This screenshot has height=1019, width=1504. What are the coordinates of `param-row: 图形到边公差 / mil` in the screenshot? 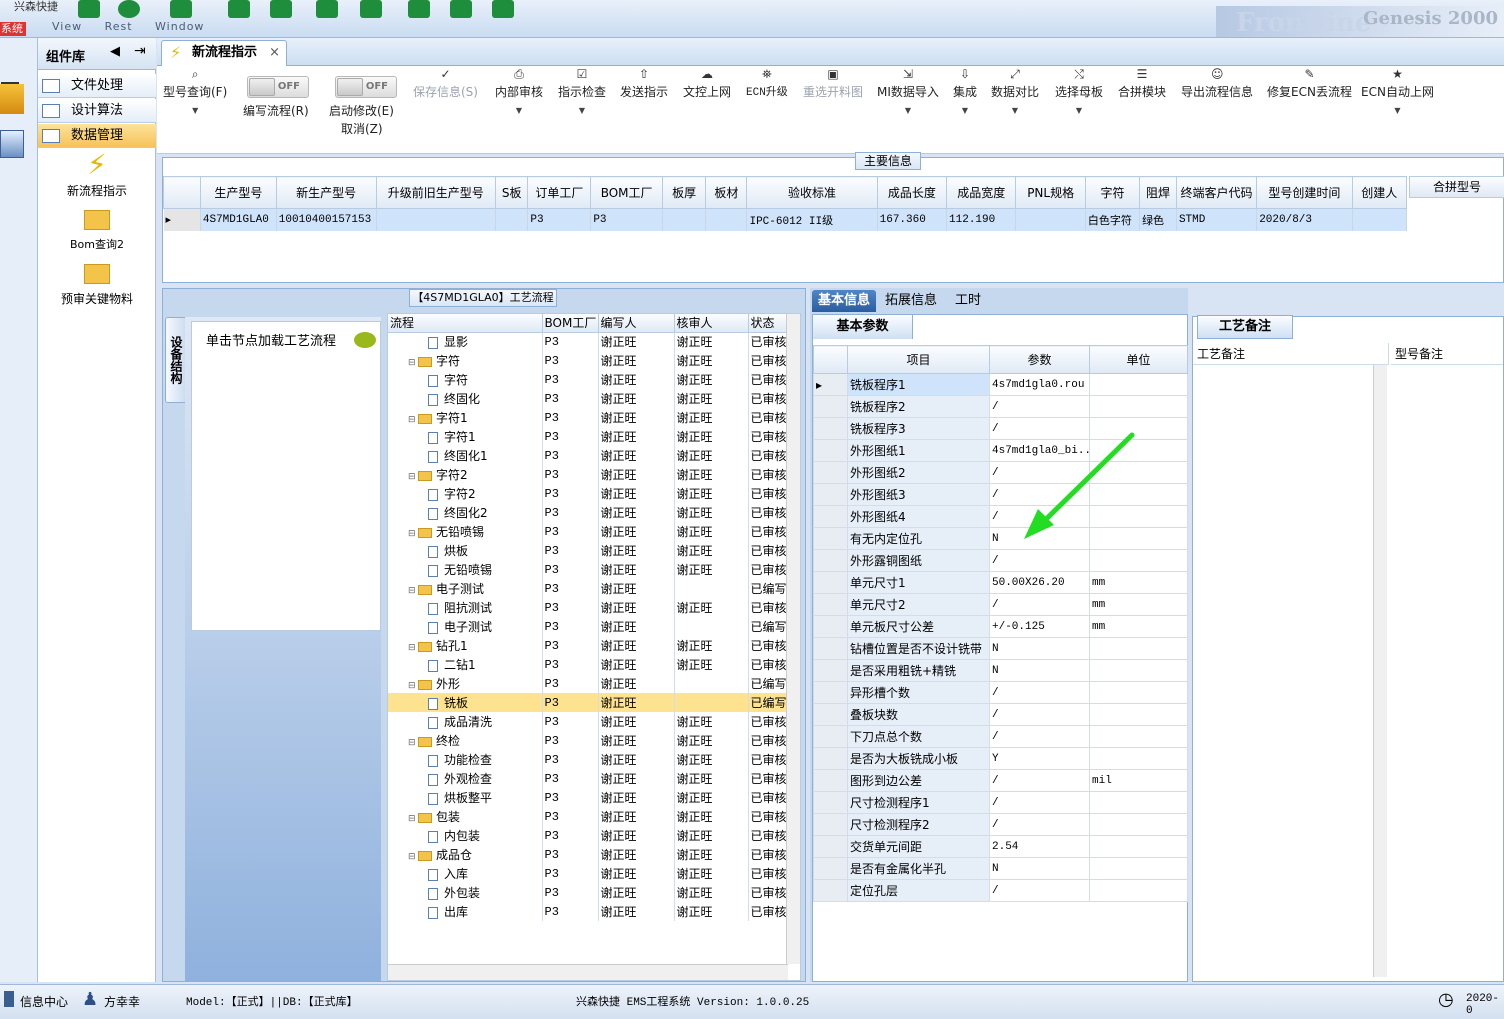 It's located at (1000, 780).